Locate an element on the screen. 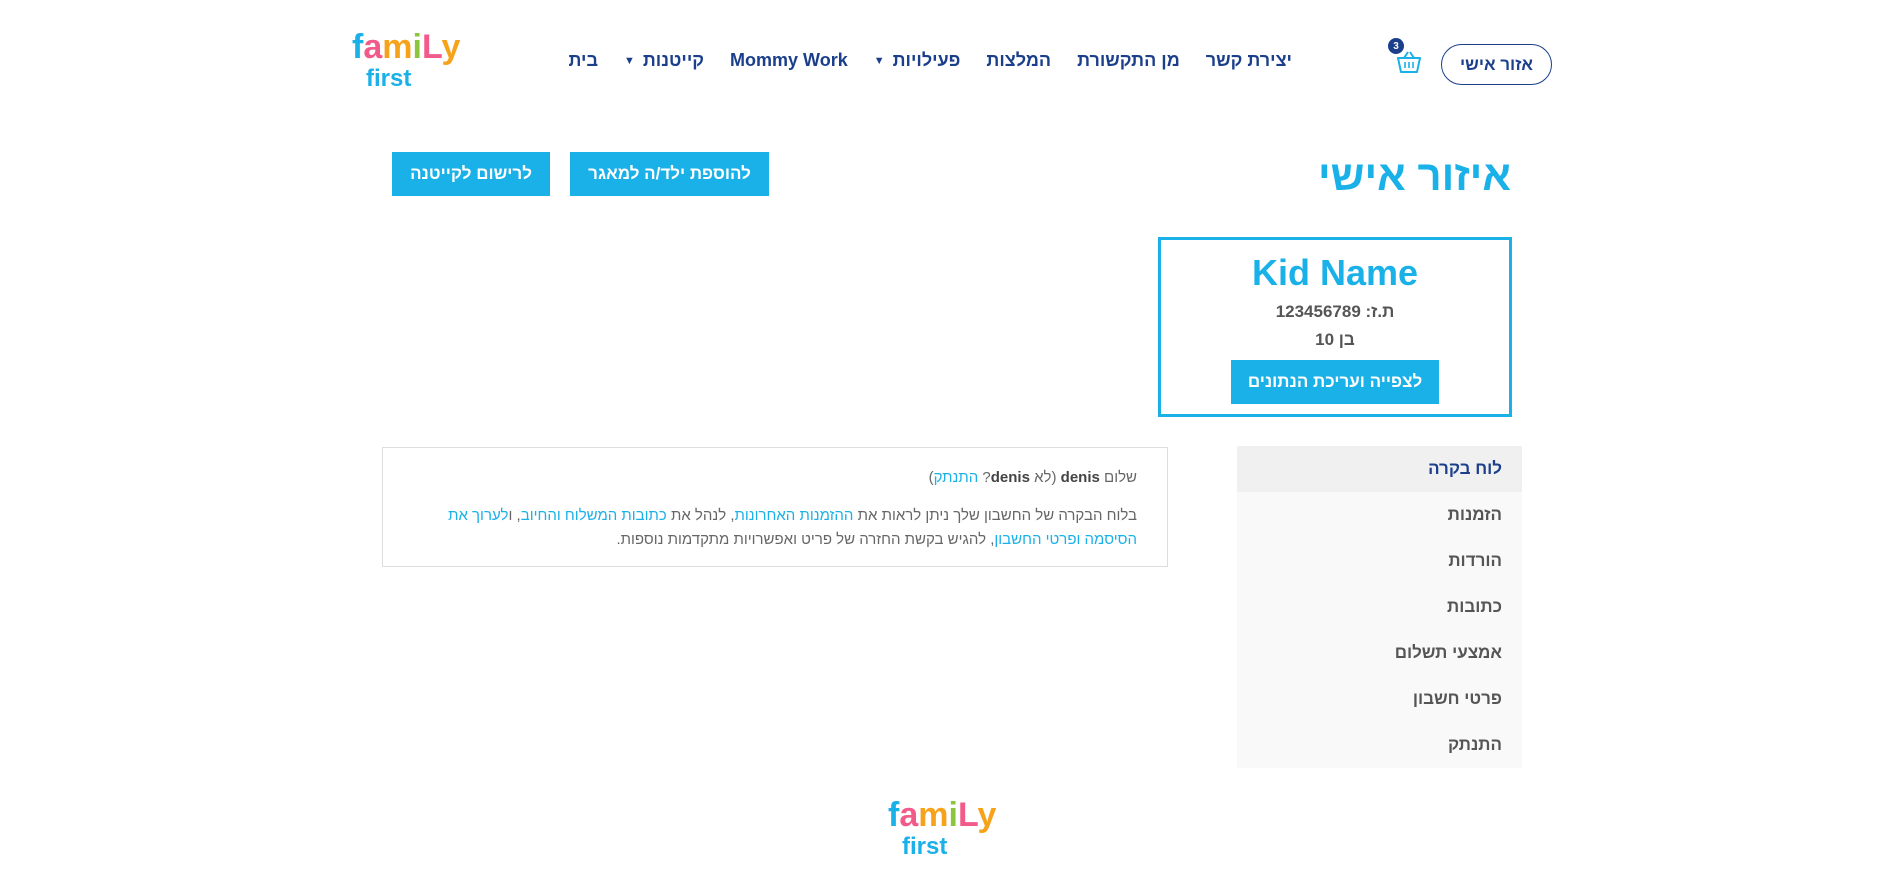 The width and height of the screenshot is (1897, 882). not-username: denis is located at coordinates (1010, 477).